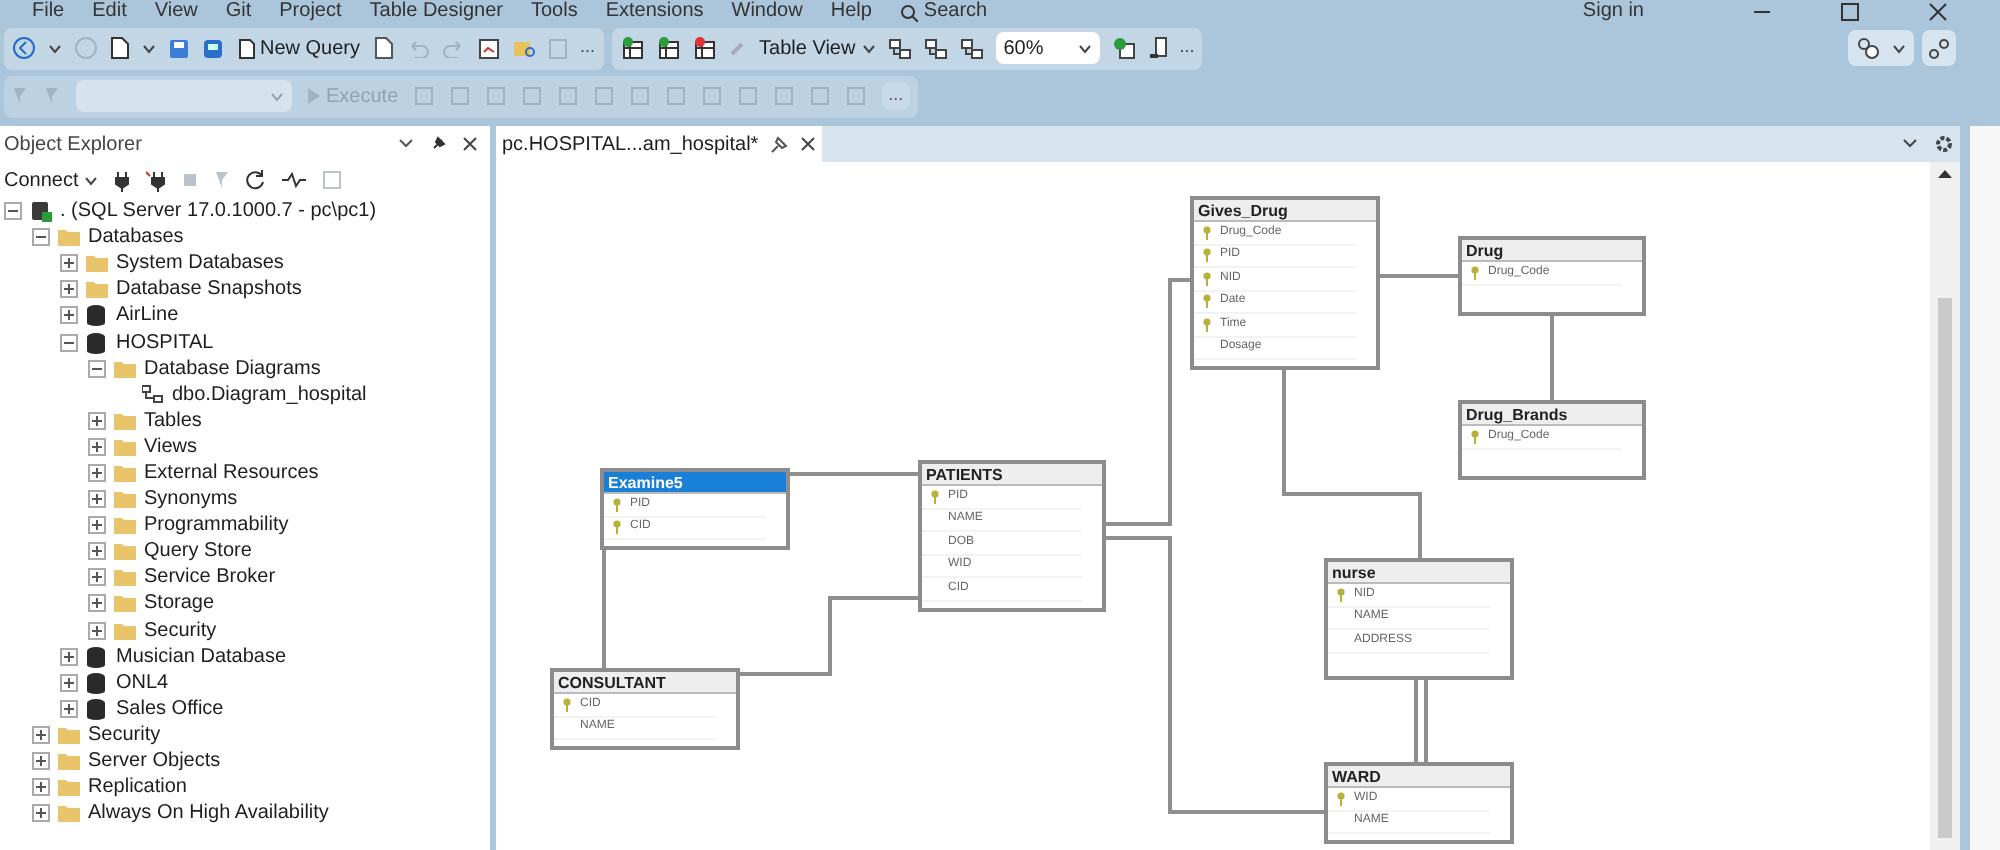  I want to click on tree-item: Tables, so click(173, 420).